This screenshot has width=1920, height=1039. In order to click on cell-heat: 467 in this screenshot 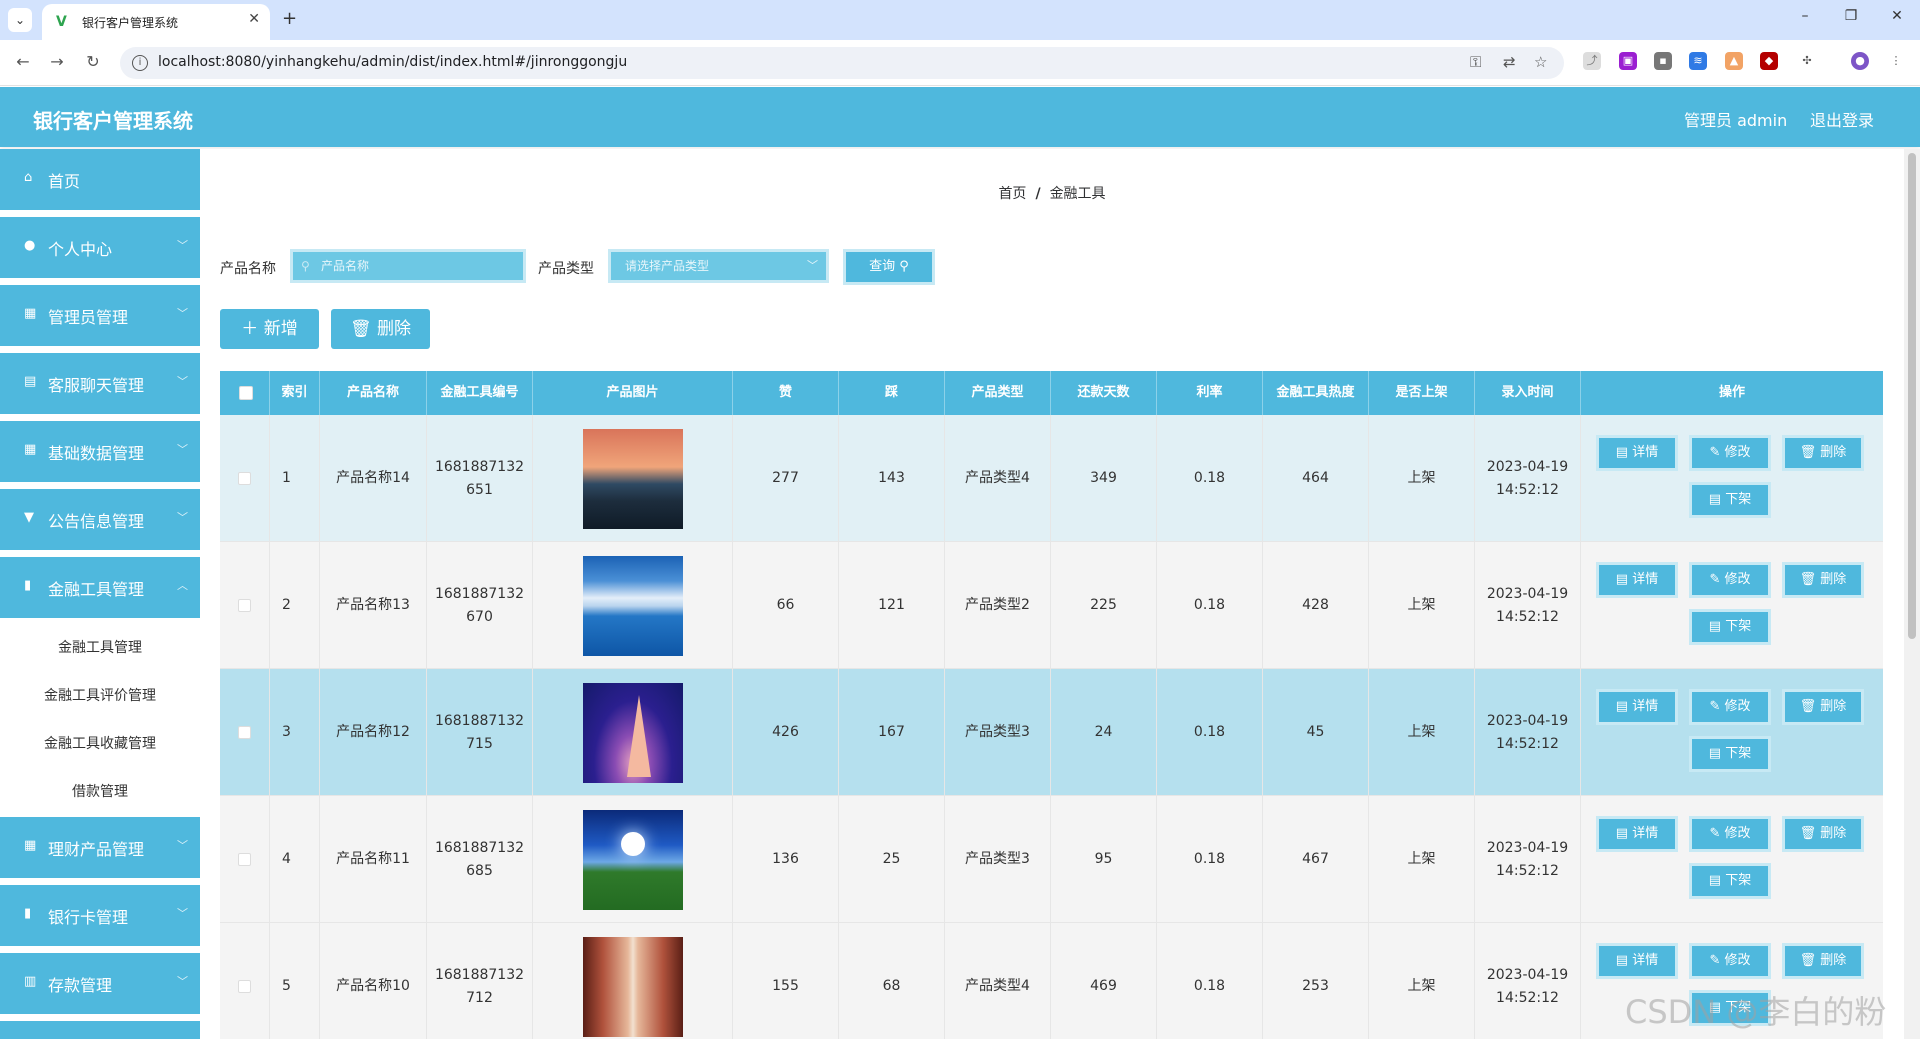, I will do `click(1316, 859)`.